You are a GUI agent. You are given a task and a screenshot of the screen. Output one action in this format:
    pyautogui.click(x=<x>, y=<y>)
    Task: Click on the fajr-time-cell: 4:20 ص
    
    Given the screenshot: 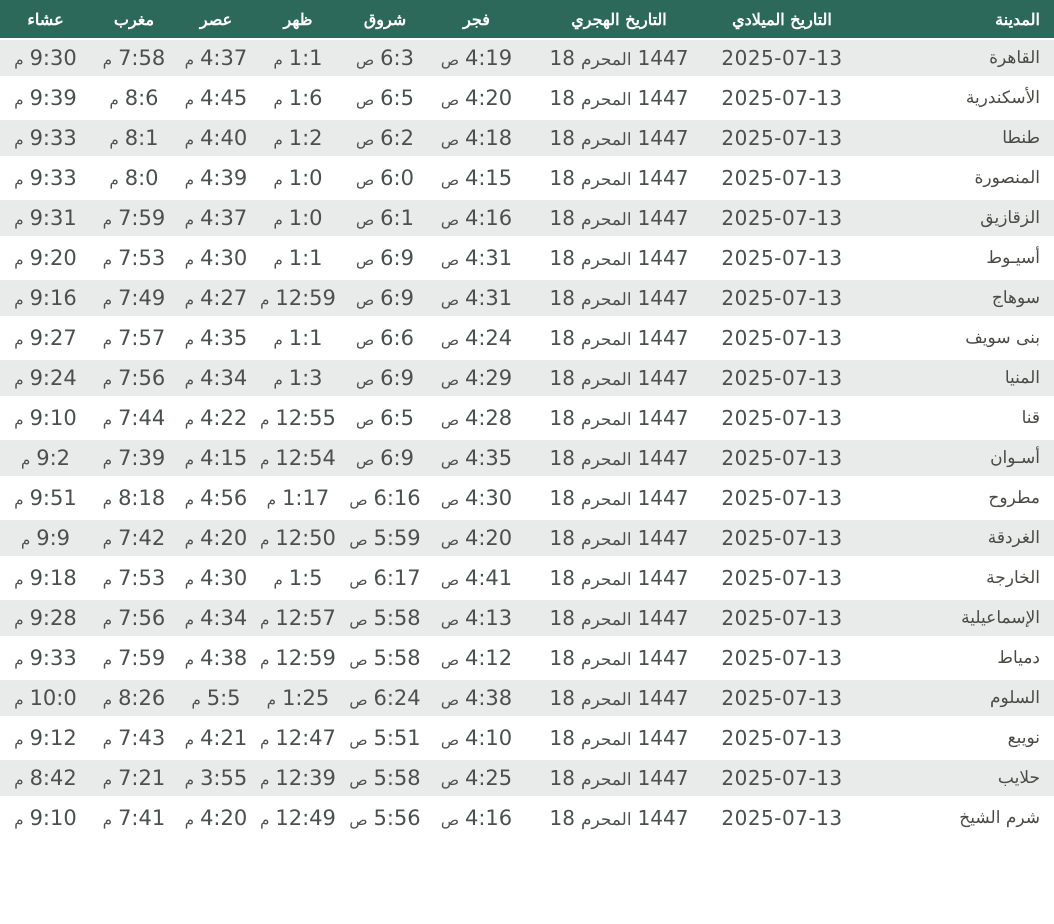 What is the action you would take?
    pyautogui.click(x=476, y=540)
    